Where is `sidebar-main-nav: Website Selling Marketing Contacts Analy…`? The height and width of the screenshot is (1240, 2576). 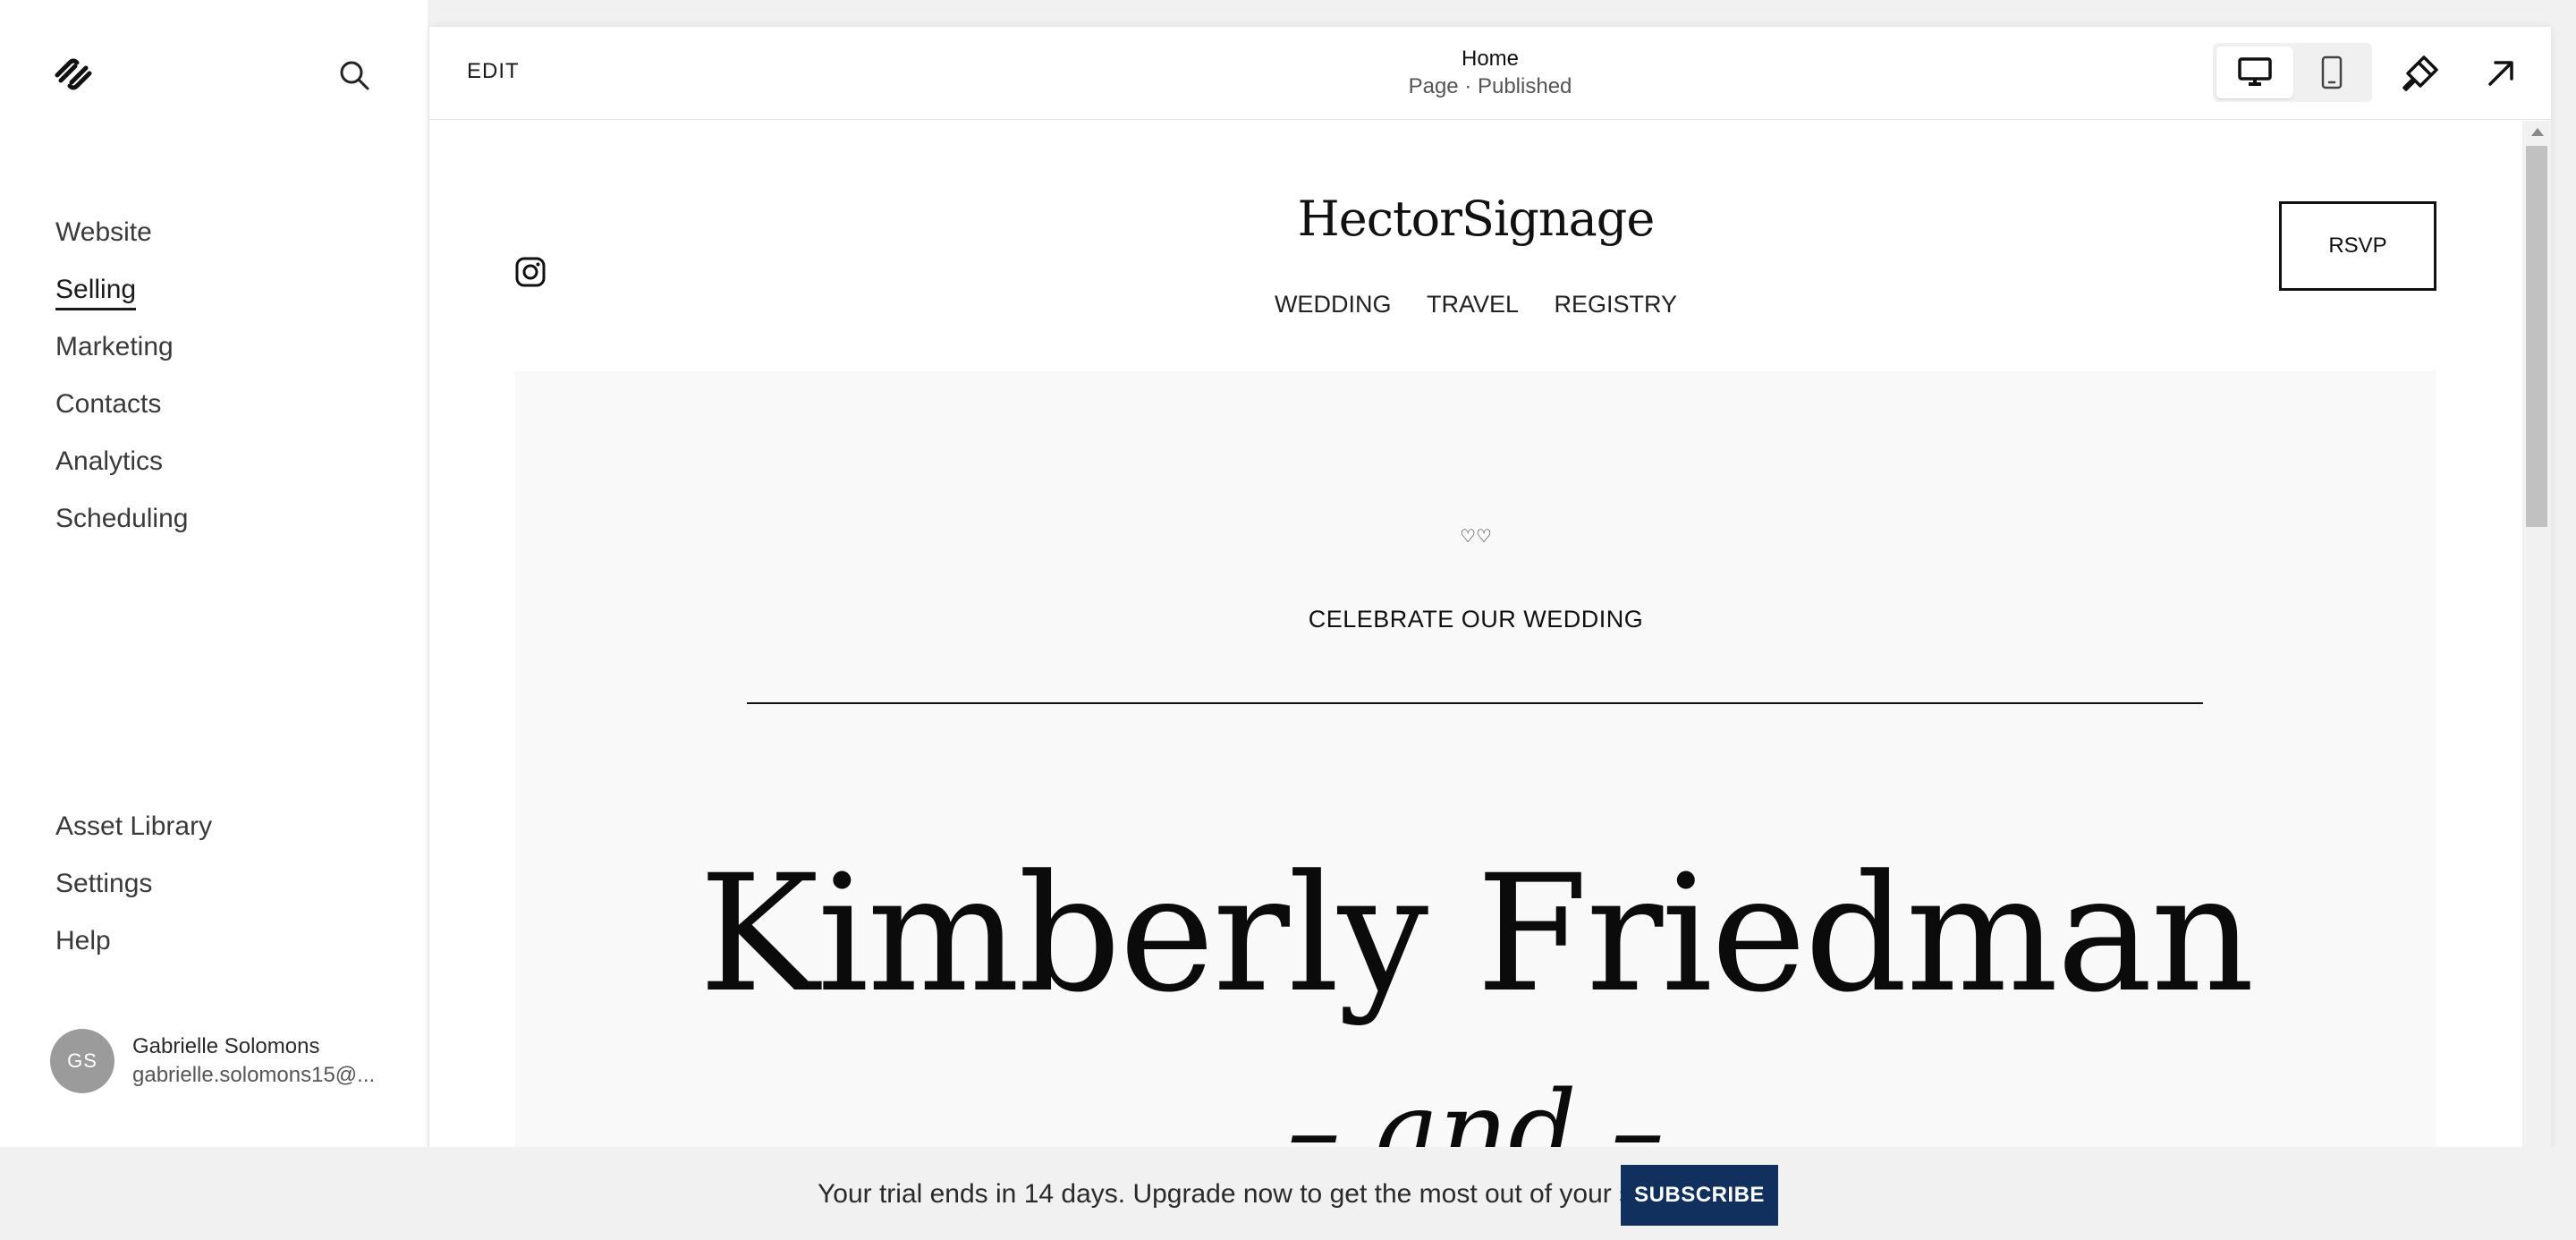
sidebar-main-nav: Website Selling Marketing Contacts Analy… is located at coordinates (121, 376).